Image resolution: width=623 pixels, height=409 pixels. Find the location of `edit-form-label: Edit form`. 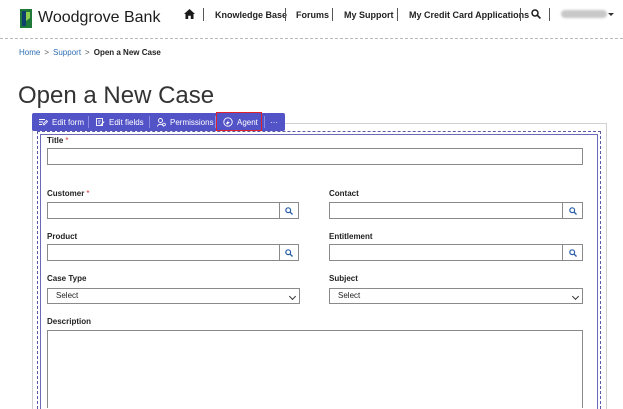

edit-form-label: Edit form is located at coordinates (68, 122).